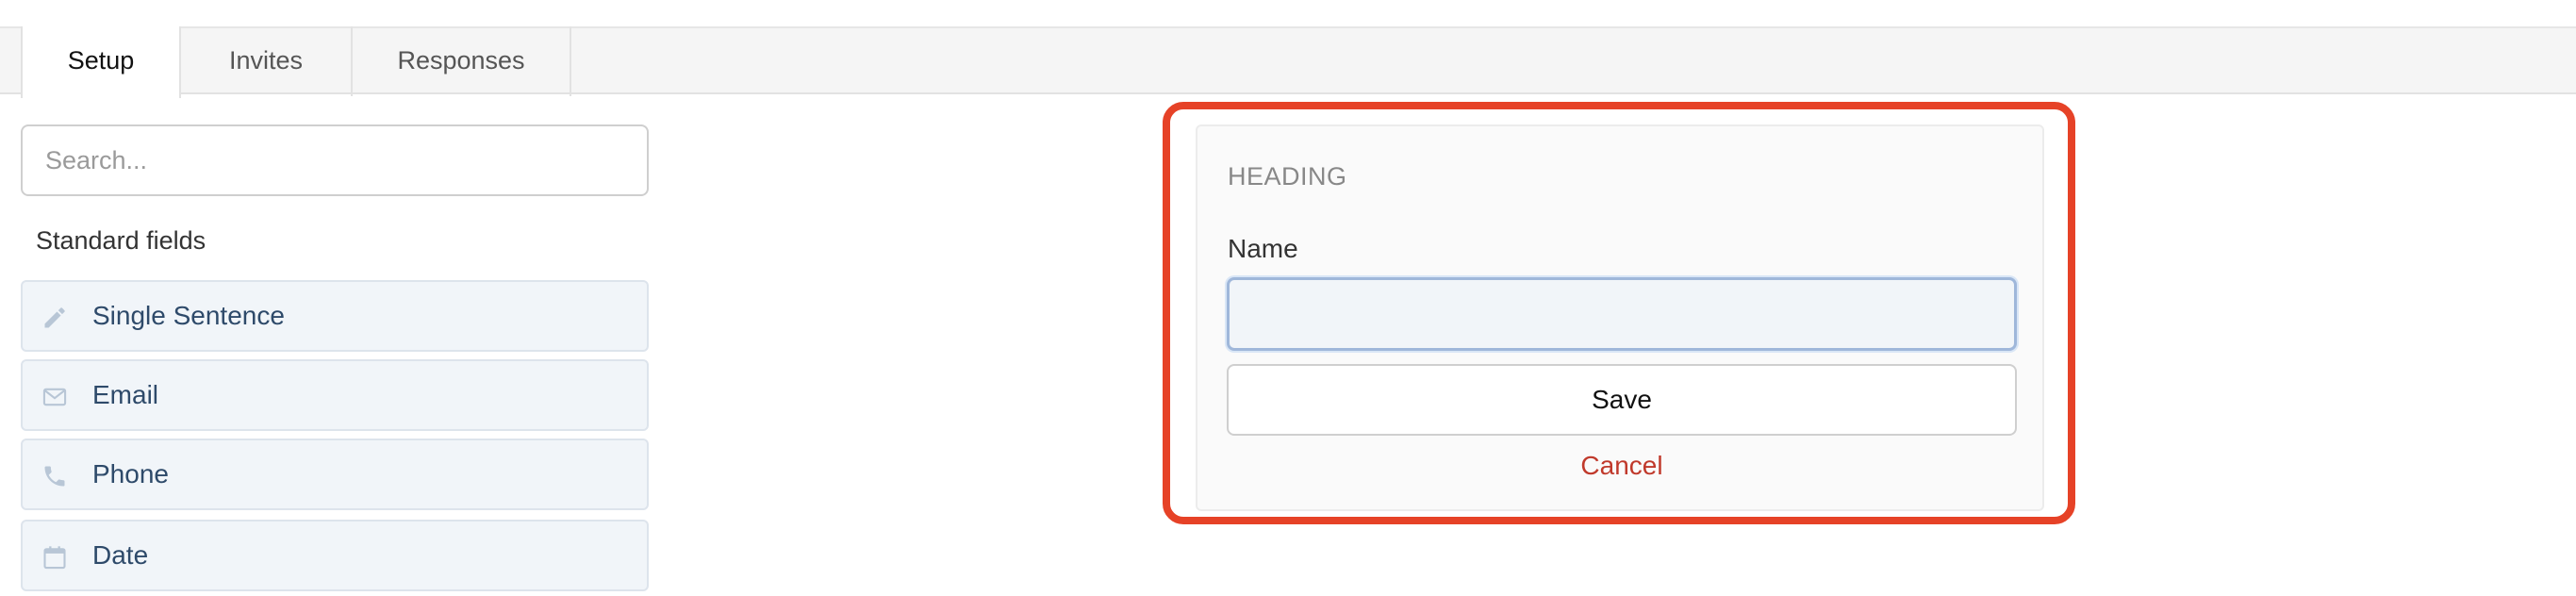 The width and height of the screenshot is (2576, 596). What do you see at coordinates (335, 395) in the screenshot?
I see `field-item-email: Email` at bounding box center [335, 395].